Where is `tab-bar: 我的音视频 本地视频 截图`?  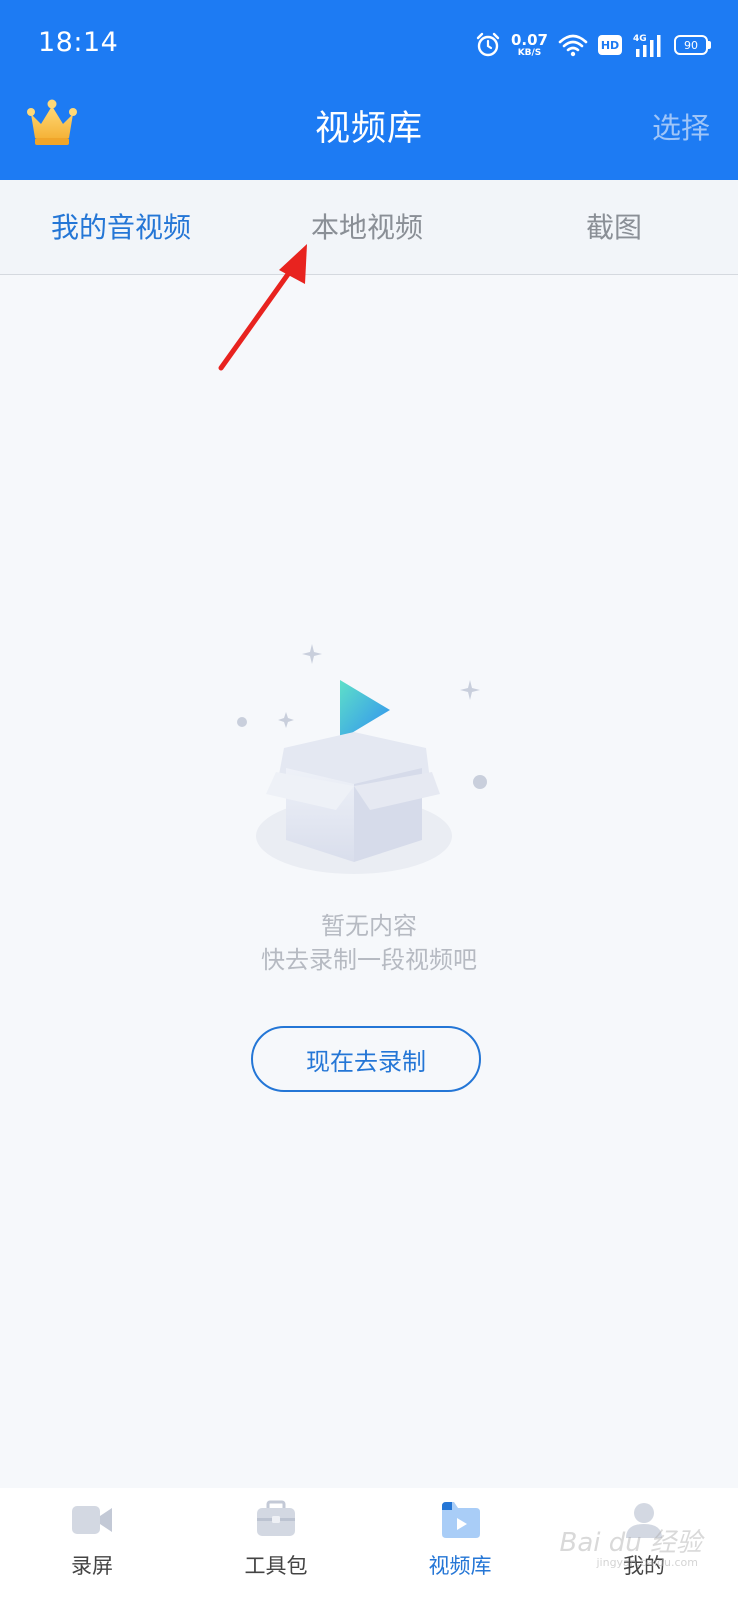
tab-bar: 我的音视频 本地视频 截图 is located at coordinates (369, 227).